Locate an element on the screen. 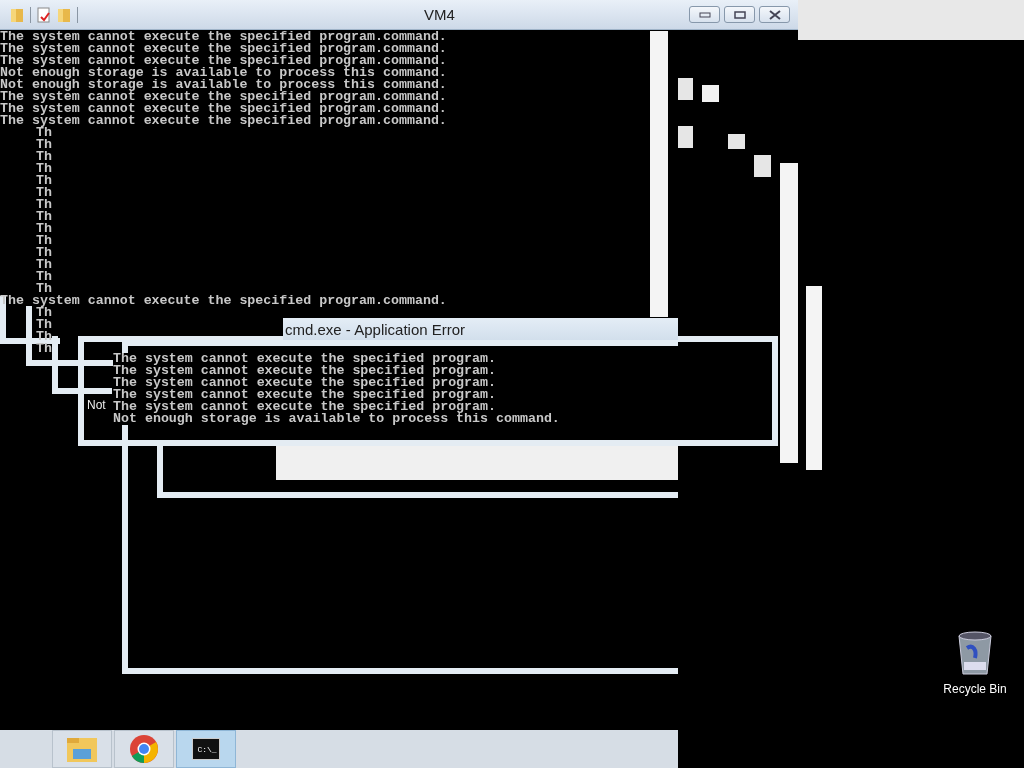 Image resolution: width=1024 pixels, height=768 pixels. minimize-button is located at coordinates (704, 14).